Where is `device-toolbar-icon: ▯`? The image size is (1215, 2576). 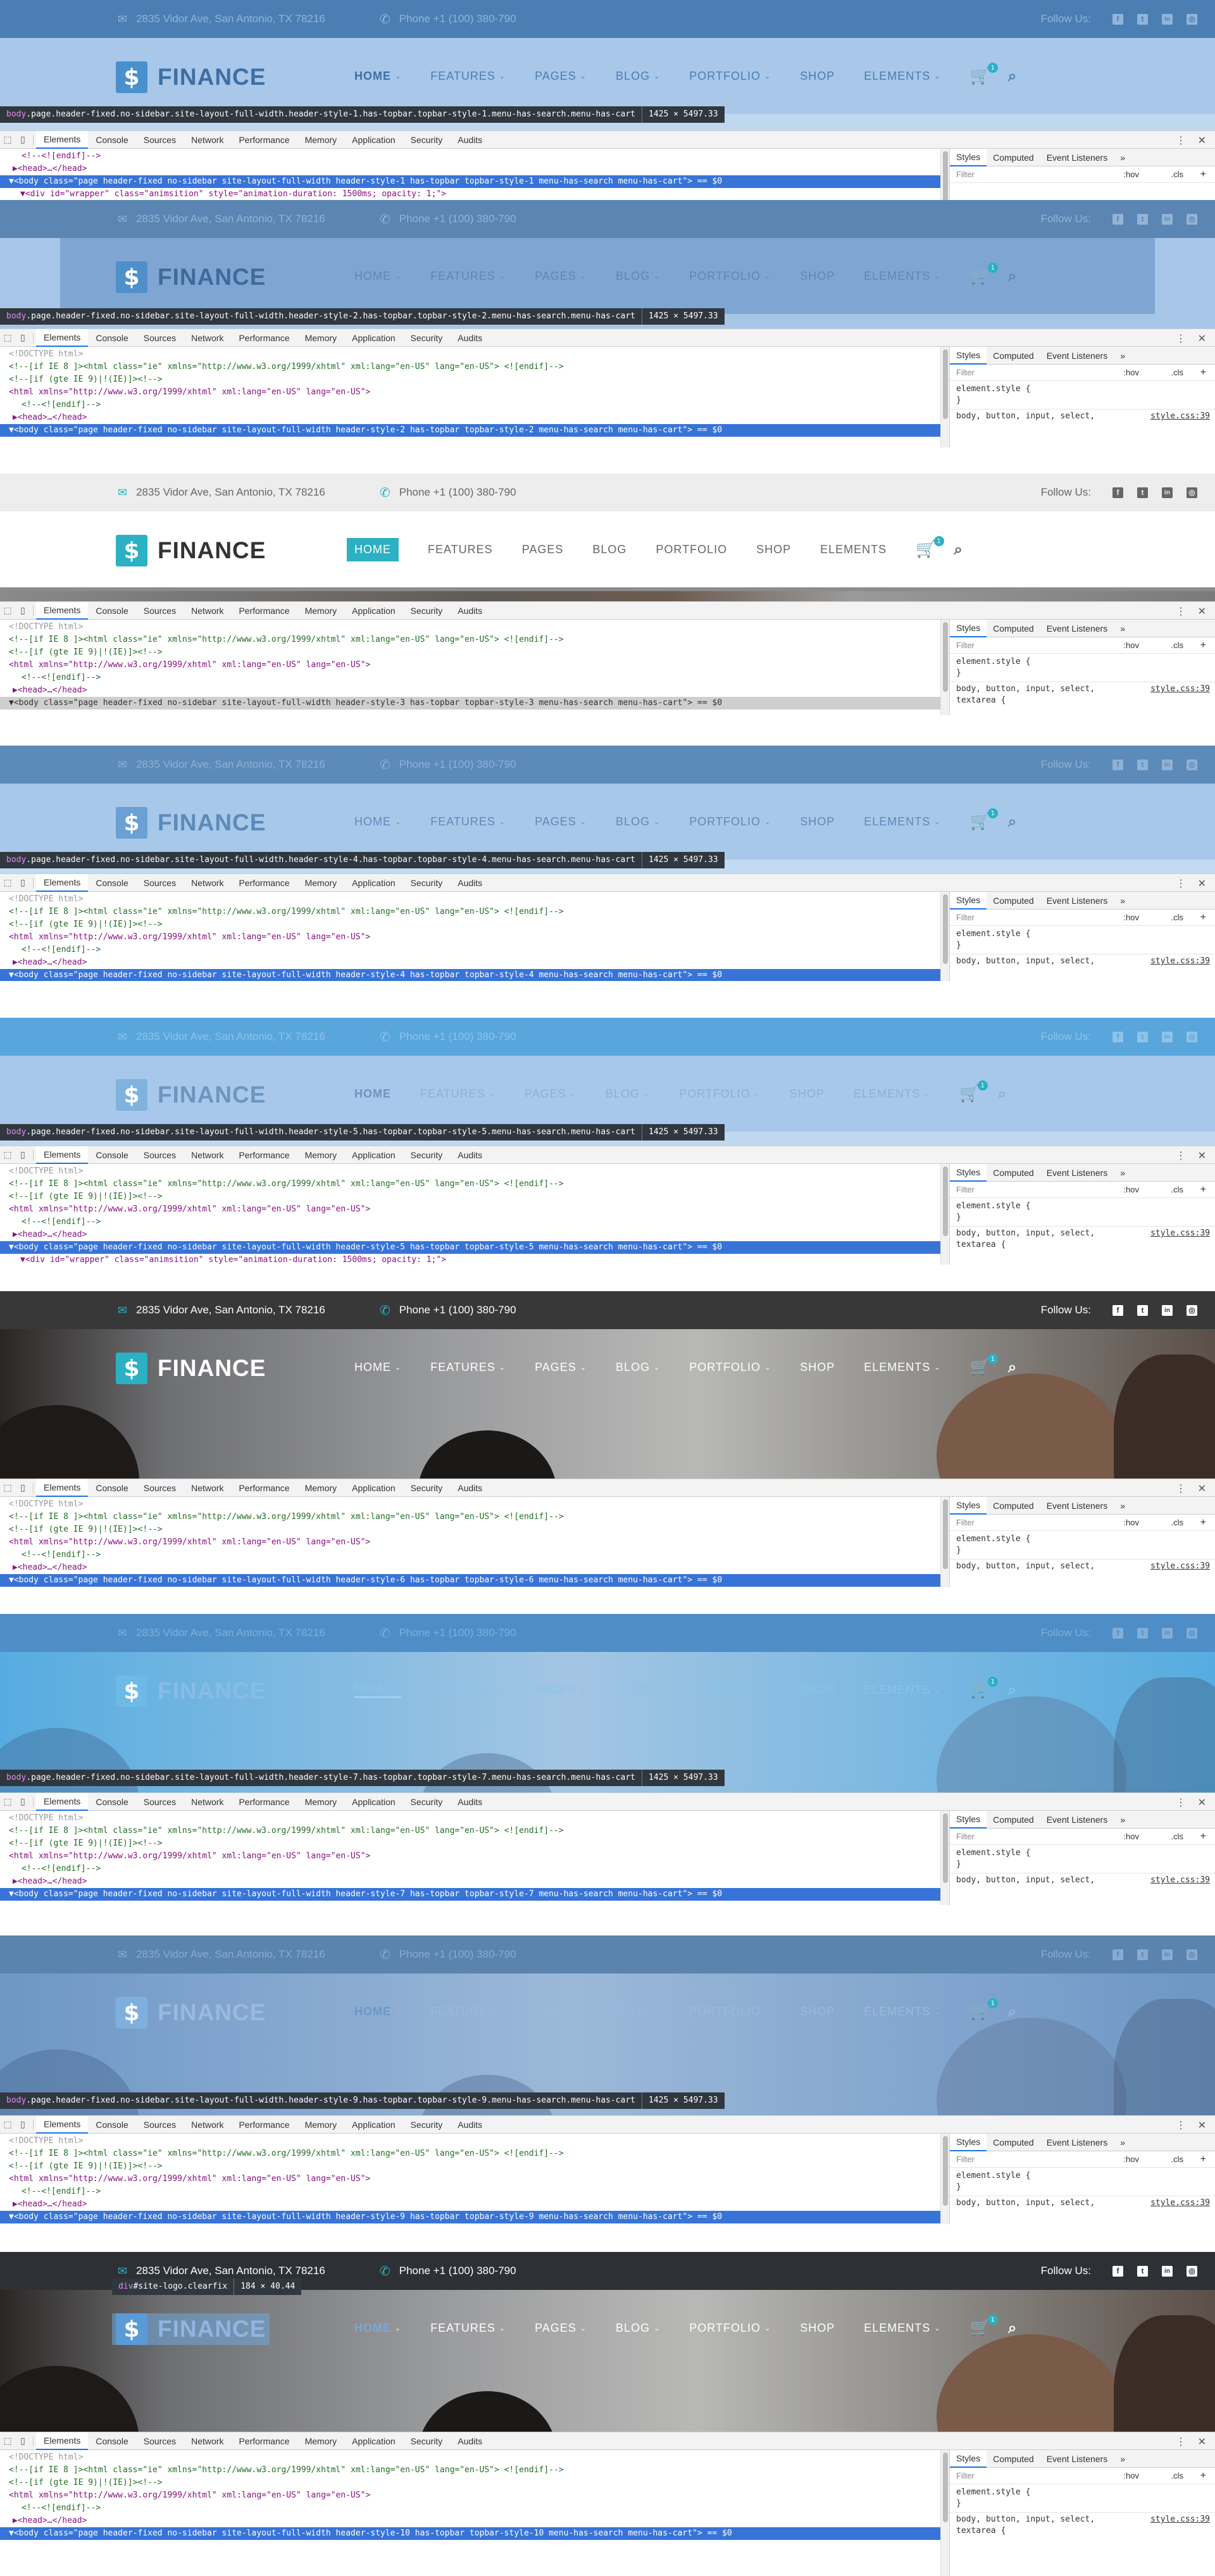
device-toolbar-icon: ▯ is located at coordinates (22, 1488).